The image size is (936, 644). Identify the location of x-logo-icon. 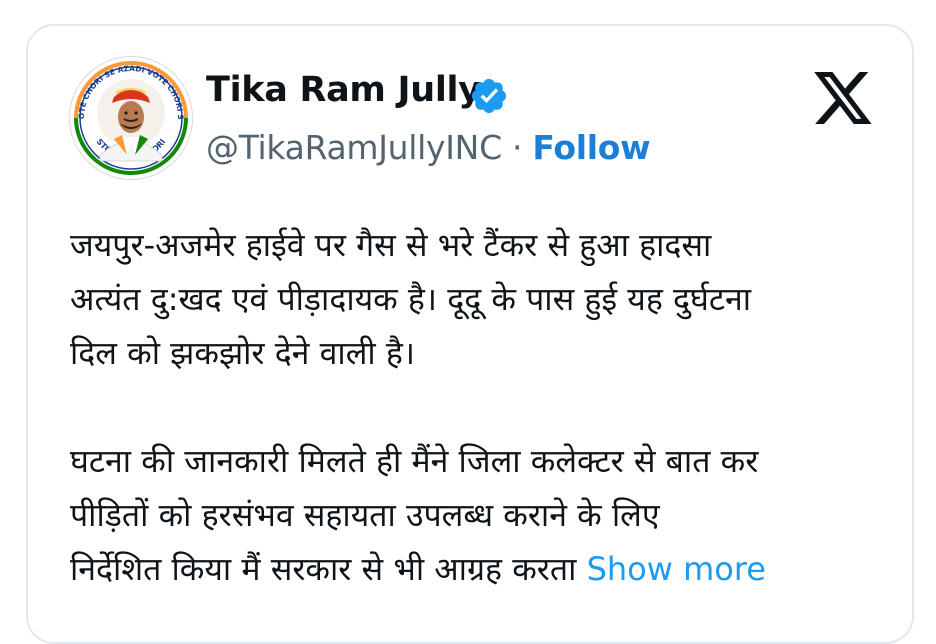
(843, 98).